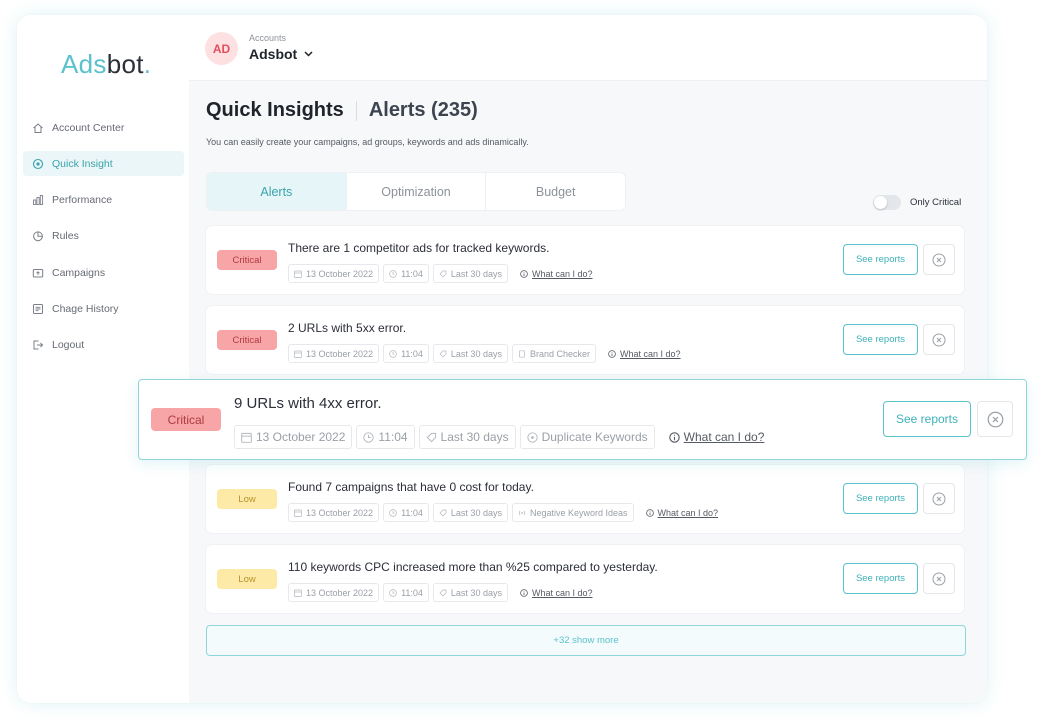  What do you see at coordinates (417, 191) in the screenshot?
I see `tab-optimization: Optimization` at bounding box center [417, 191].